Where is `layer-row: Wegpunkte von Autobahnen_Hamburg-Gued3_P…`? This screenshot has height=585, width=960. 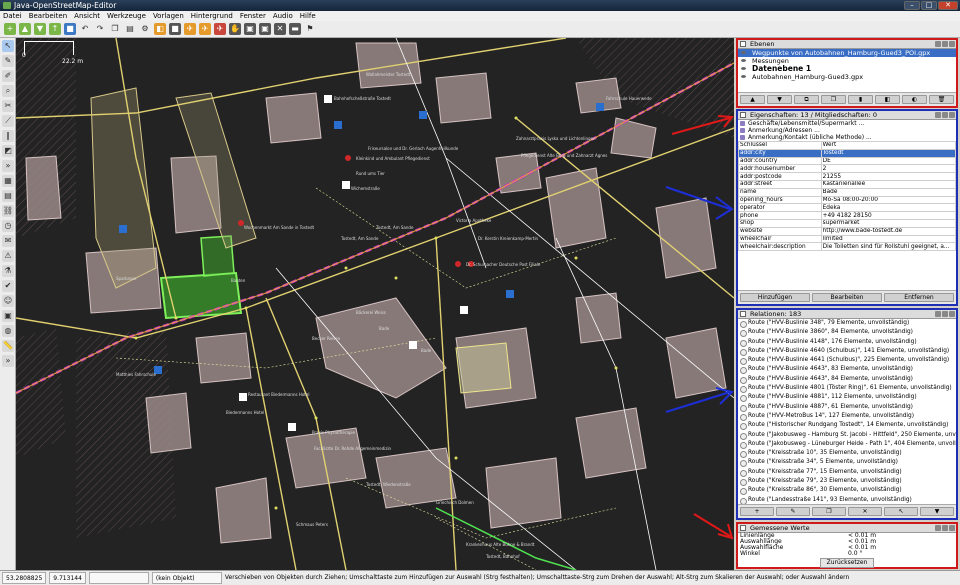 layer-row: Wegpunkte von Autobahnen_Hamburg-Gued3_P… is located at coordinates (847, 53).